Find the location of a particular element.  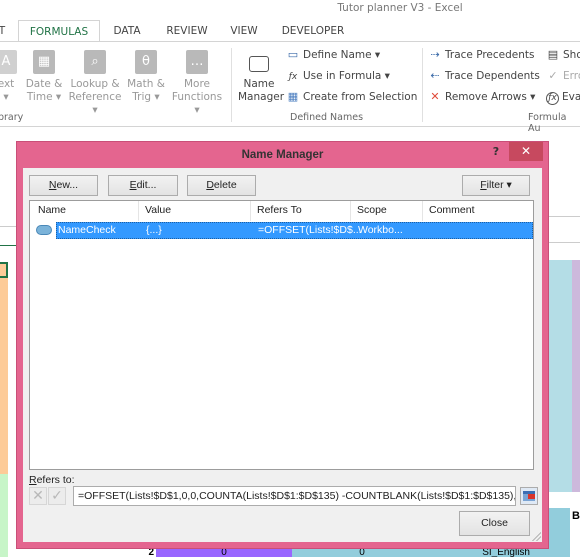

close-button: Close is located at coordinates (494, 523).